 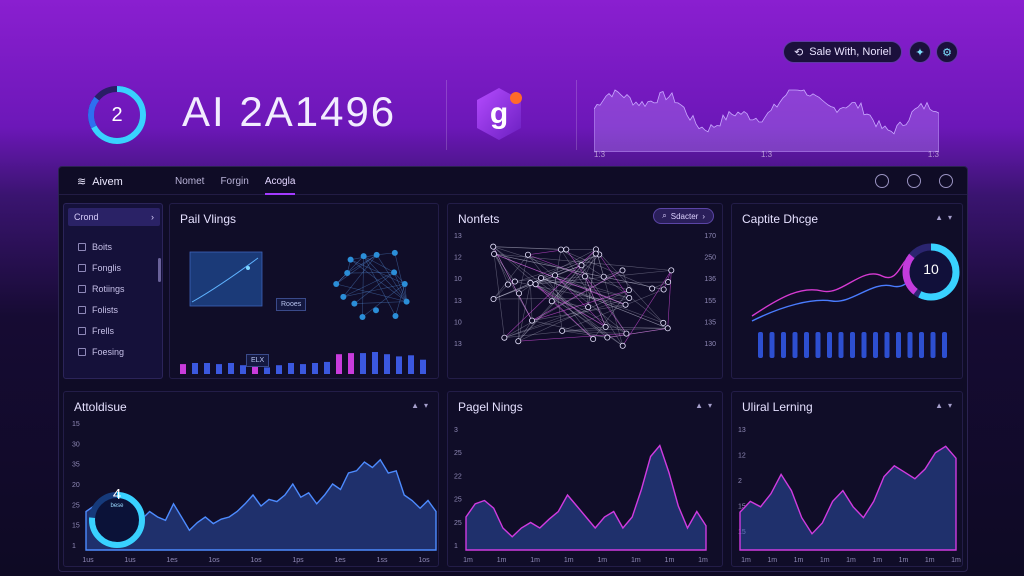 I want to click on panel-title: Uliral Lerning, so click(x=777, y=407).